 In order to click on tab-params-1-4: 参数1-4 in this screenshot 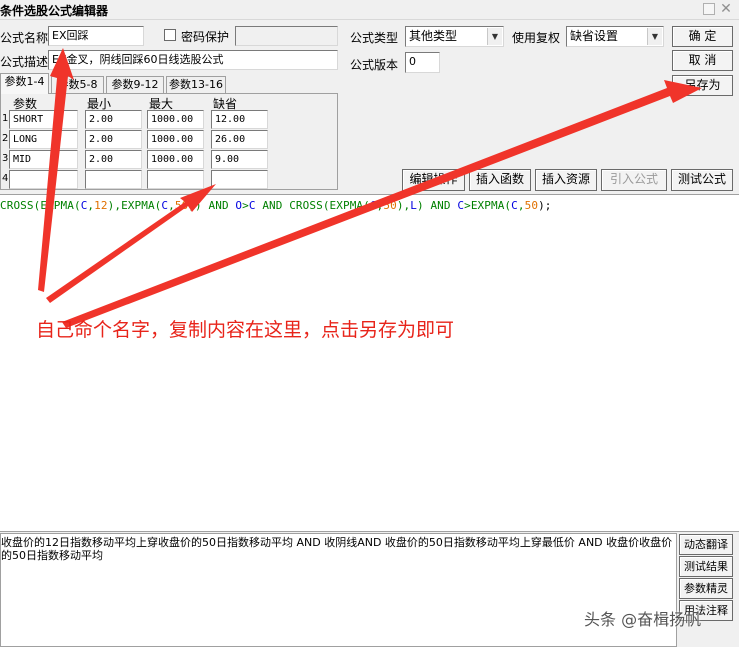, I will do `click(24, 83)`.